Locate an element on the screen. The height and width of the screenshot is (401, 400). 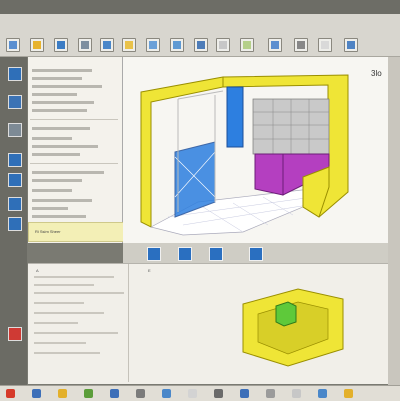
view-toolbar is located at coordinates (255, 253).